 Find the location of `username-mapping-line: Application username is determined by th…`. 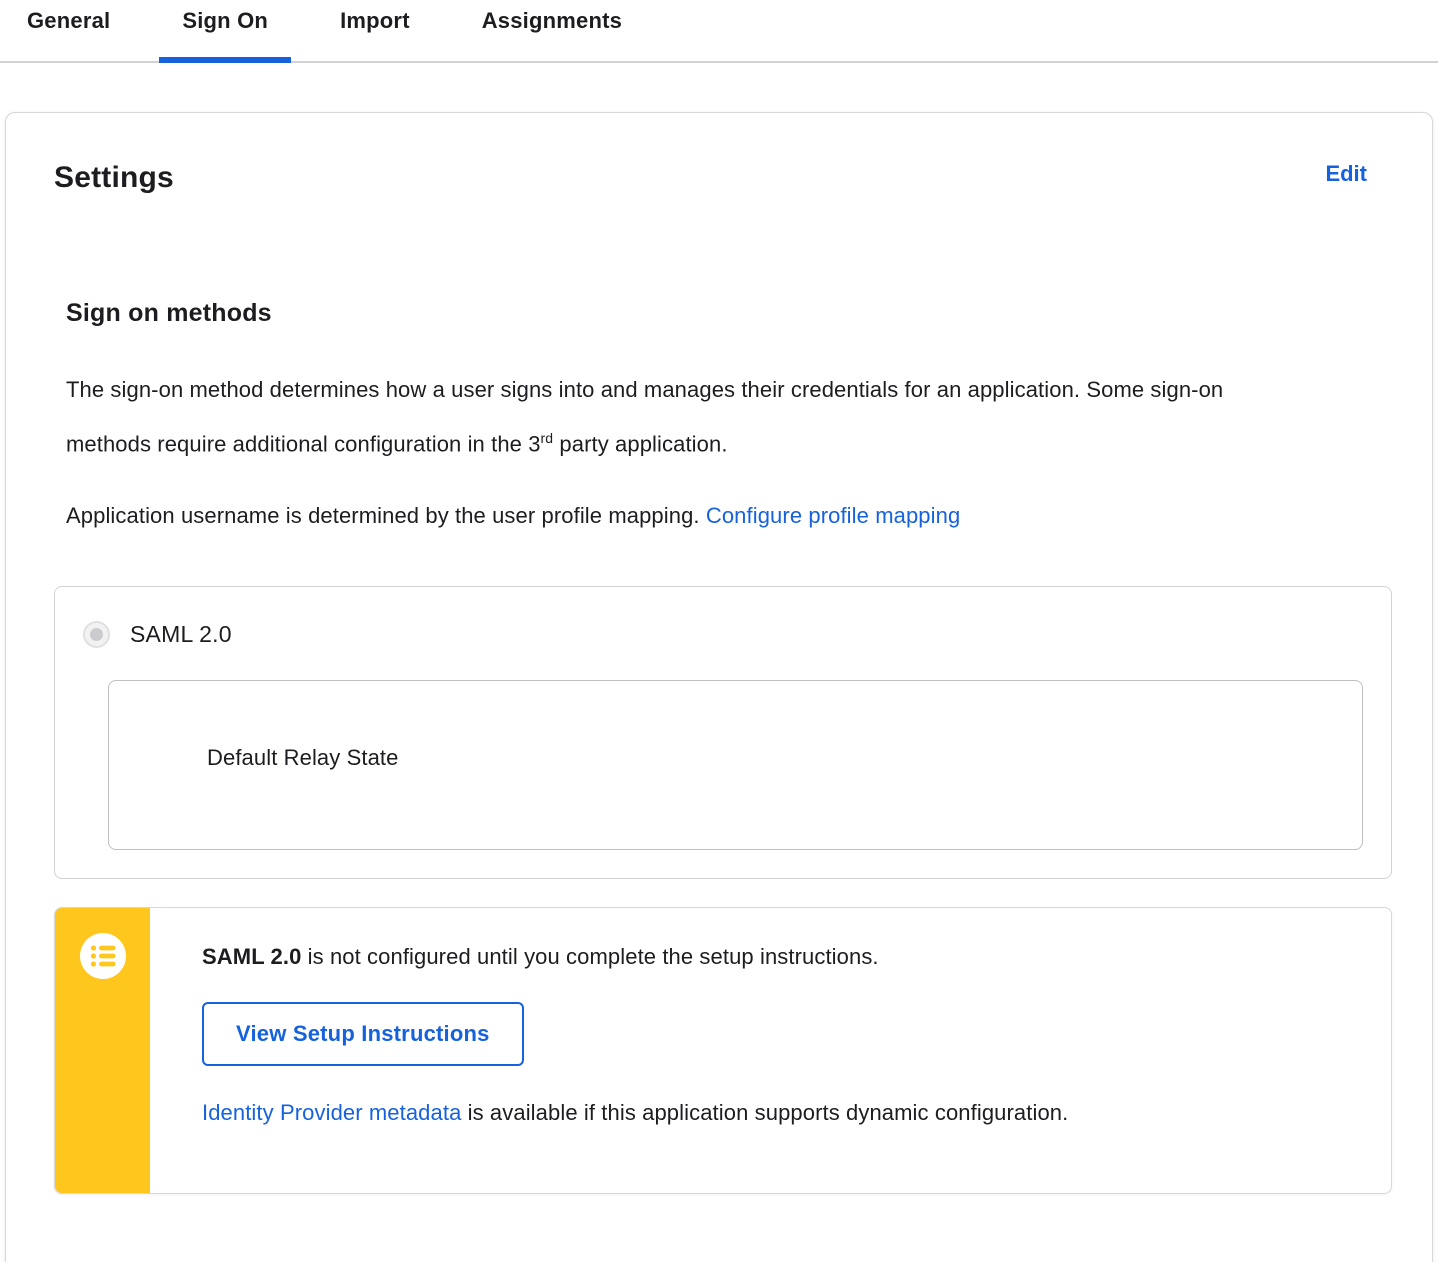

username-mapping-line: Application username is determined by th… is located at coordinates (686, 516).